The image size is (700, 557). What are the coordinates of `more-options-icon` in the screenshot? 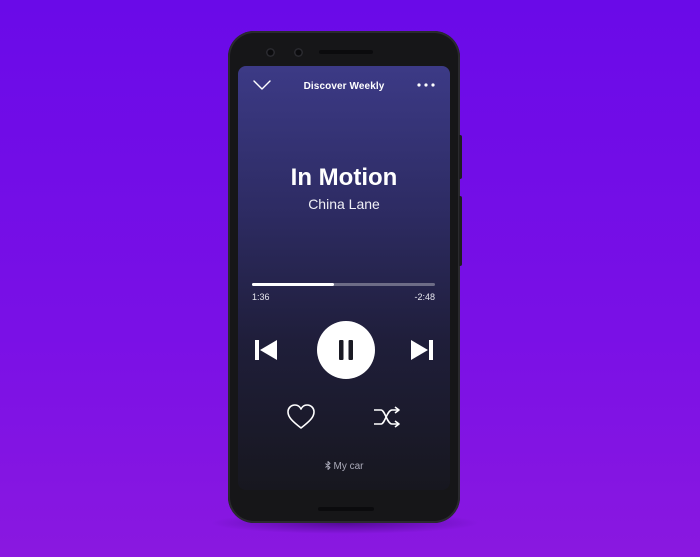 It's located at (426, 85).